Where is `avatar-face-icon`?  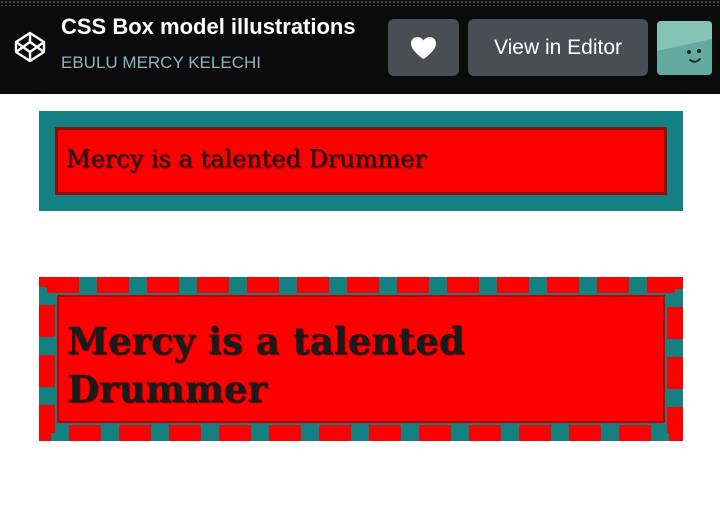 avatar-face-icon is located at coordinates (684, 48).